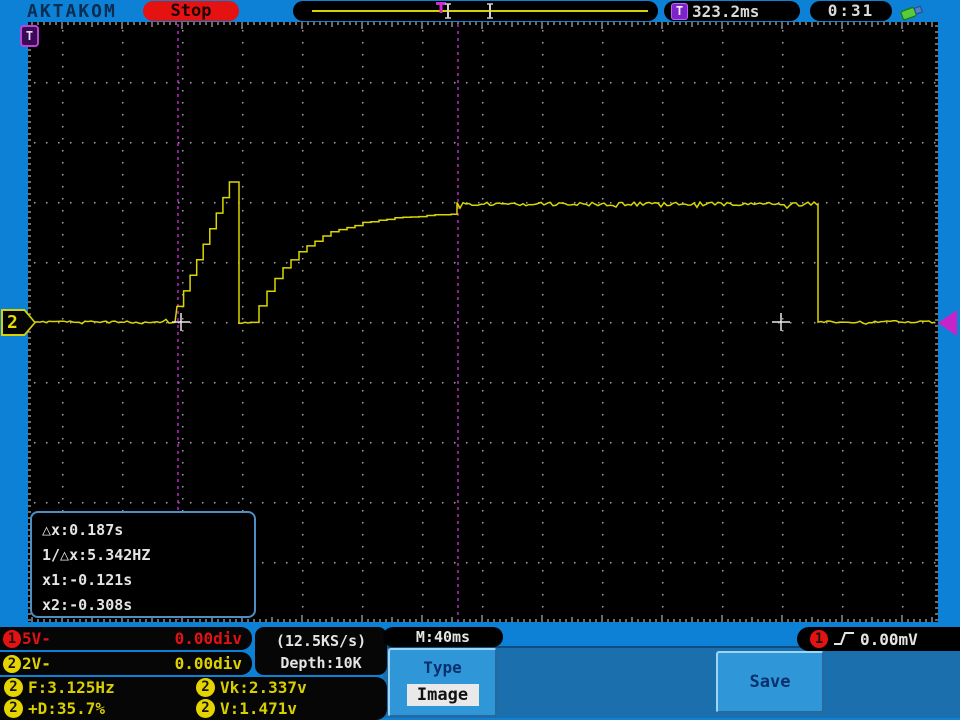 The width and height of the screenshot is (960, 720). Describe the element at coordinates (96, 555) in the screenshot. I see `cursor-freq-value: 1/△x:5.342HZ` at that location.